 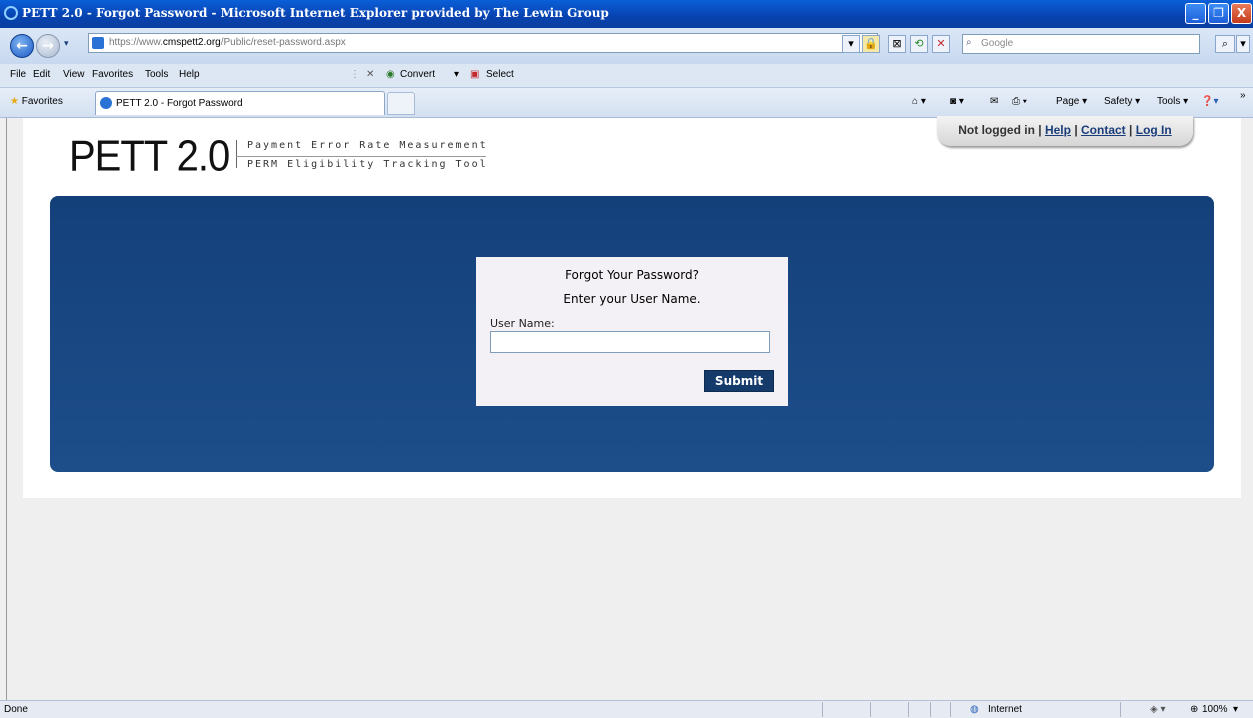 What do you see at coordinates (361, 156) in the screenshot?
I see `logo-rule` at bounding box center [361, 156].